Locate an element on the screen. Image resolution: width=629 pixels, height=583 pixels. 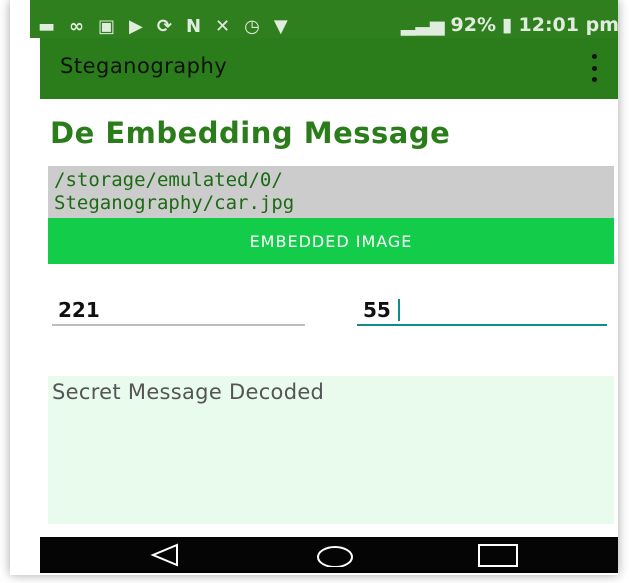
app-title: Steganography is located at coordinates (144, 66).